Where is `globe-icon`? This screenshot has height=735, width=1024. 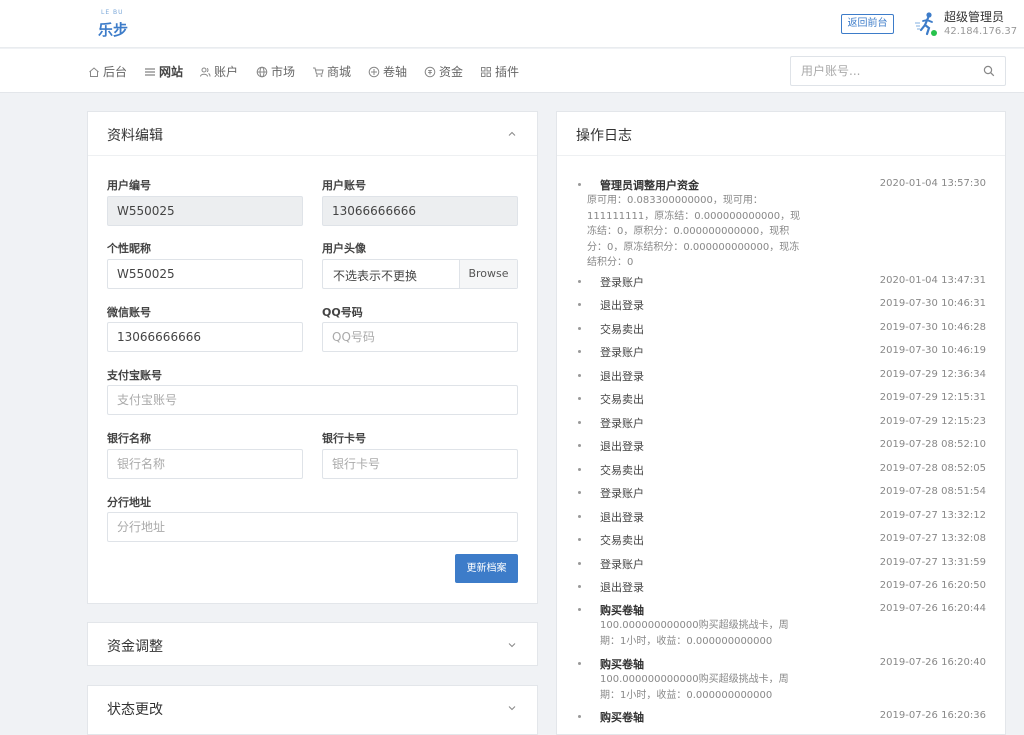 globe-icon is located at coordinates (262, 71).